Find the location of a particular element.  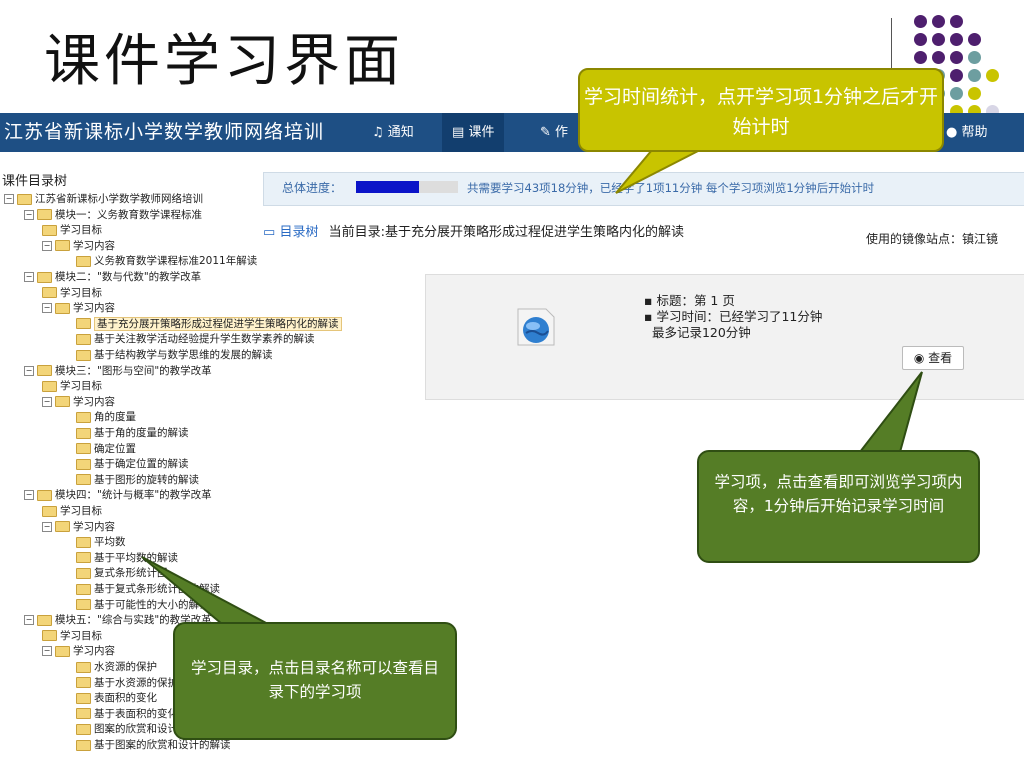

callout-timing: 学习时间统计，点开学习项1分钟之后才开始计时 is located at coordinates (761, 110).